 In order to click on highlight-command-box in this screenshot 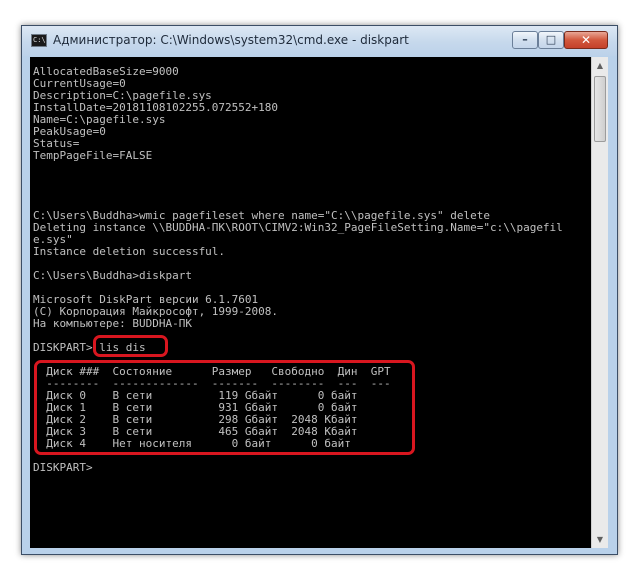, I will do `click(130, 346)`.